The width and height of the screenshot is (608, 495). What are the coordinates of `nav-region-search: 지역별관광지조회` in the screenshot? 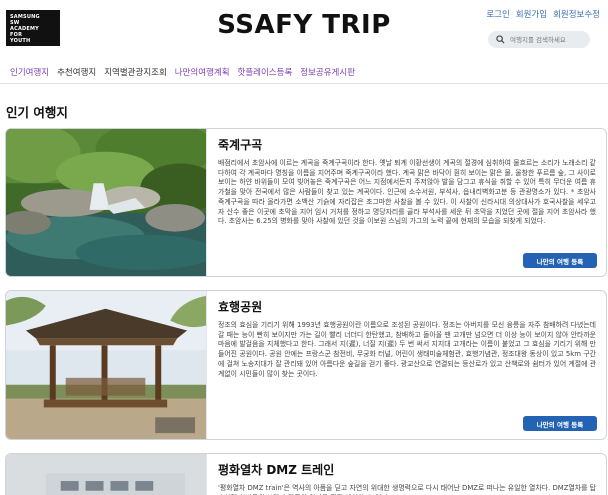 It's located at (135, 73).